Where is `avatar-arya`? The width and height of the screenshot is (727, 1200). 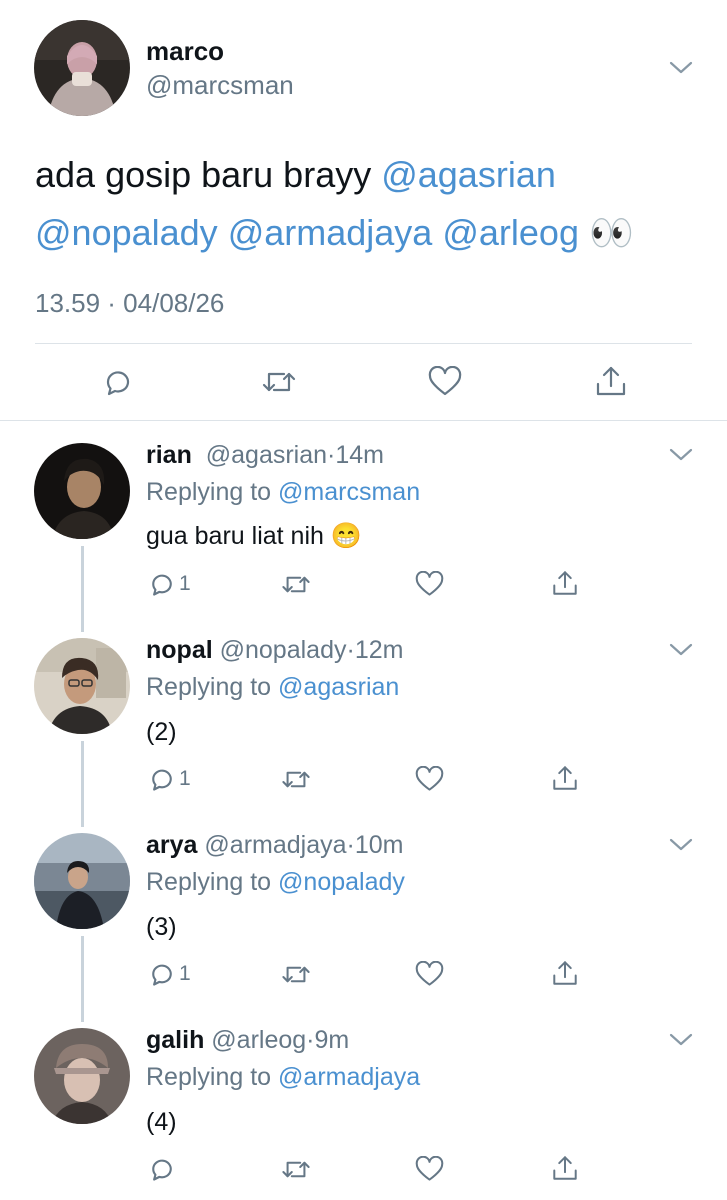
avatar-arya is located at coordinates (82, 881).